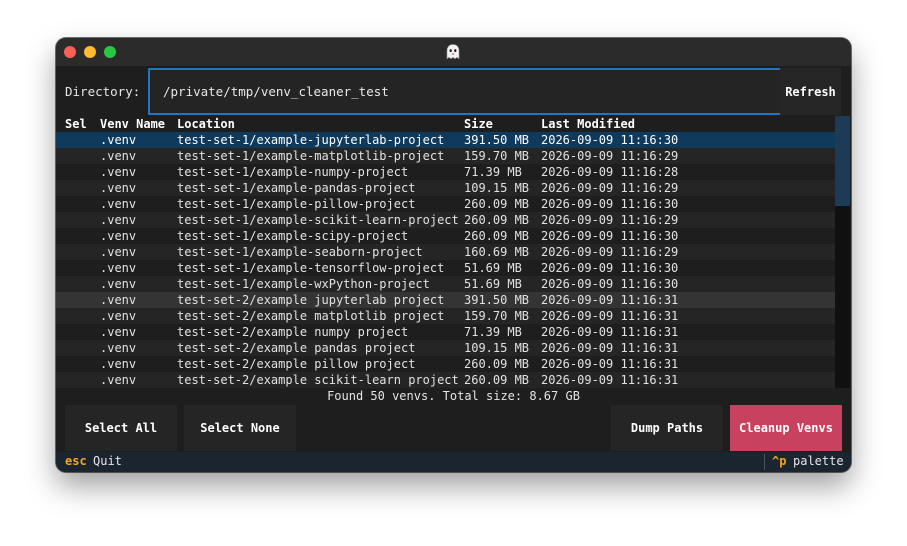 This screenshot has height=546, width=907. What do you see at coordinates (311, 268) in the screenshot?
I see `row-location: test-set-1/example-tensorflow-project` at bounding box center [311, 268].